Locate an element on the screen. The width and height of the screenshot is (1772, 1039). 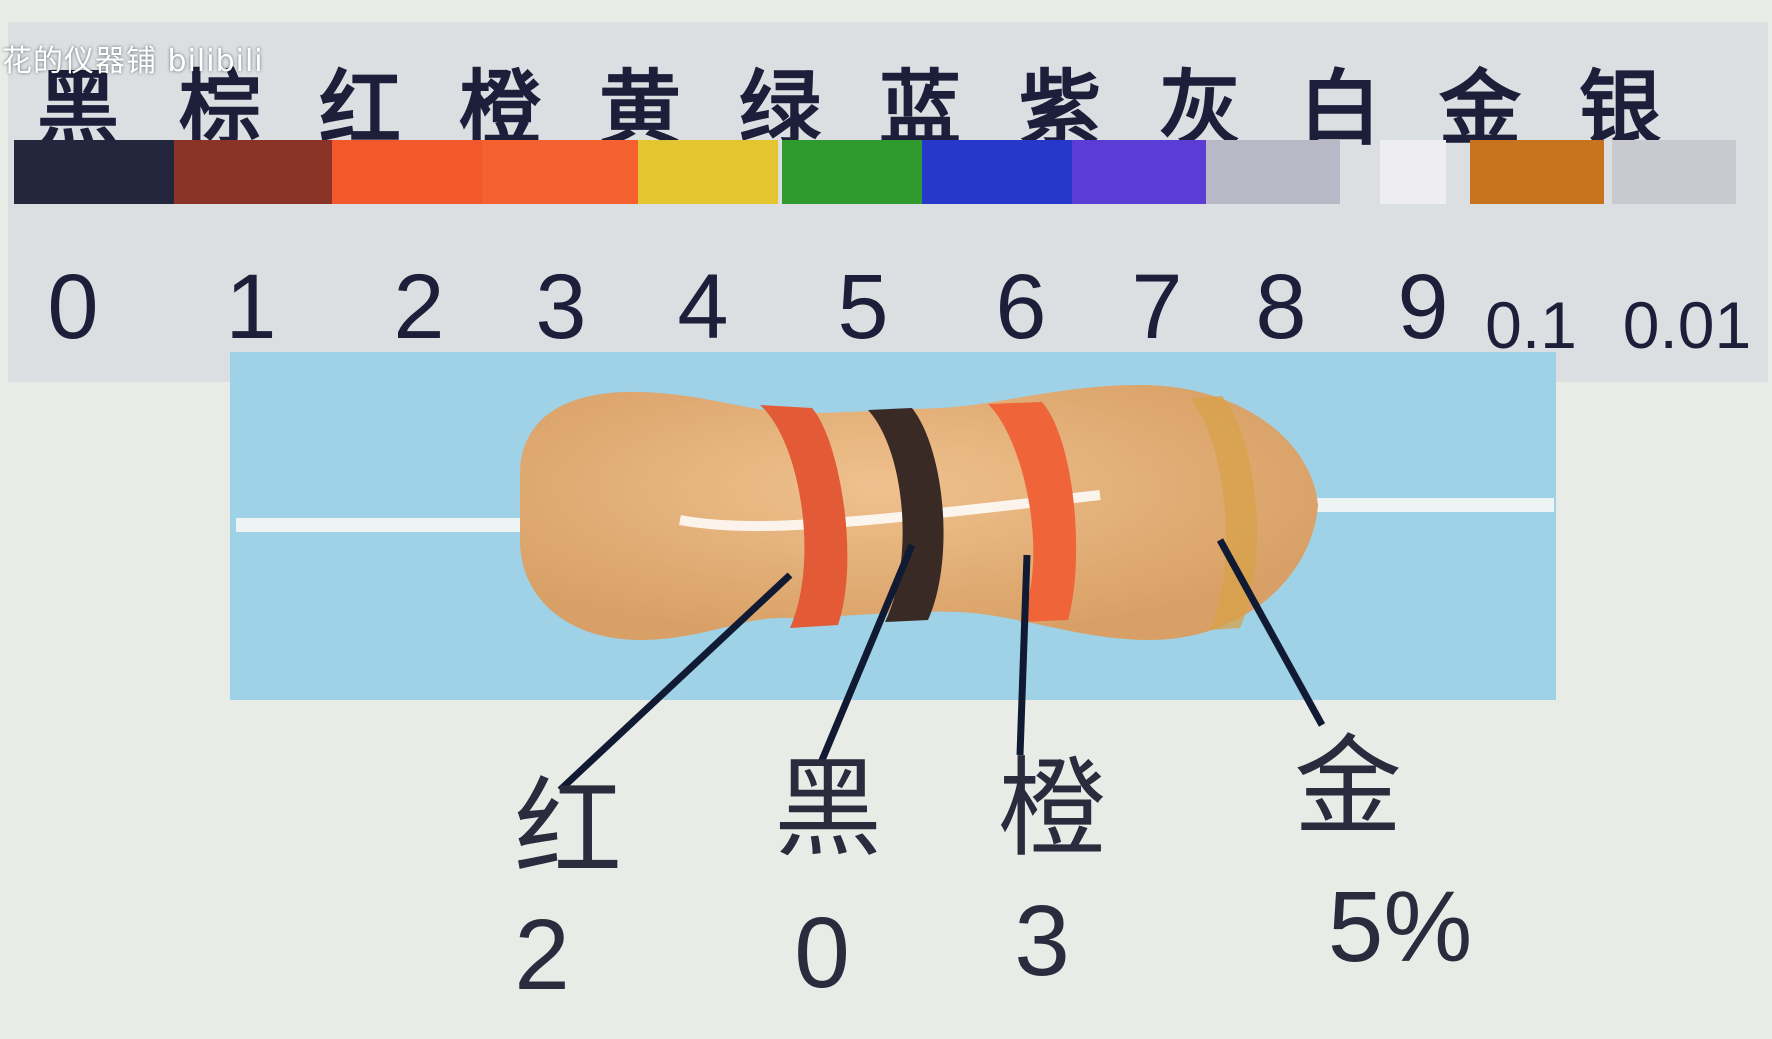
watermark-text: 花的仪器铺 bilibili is located at coordinates (133, 61).